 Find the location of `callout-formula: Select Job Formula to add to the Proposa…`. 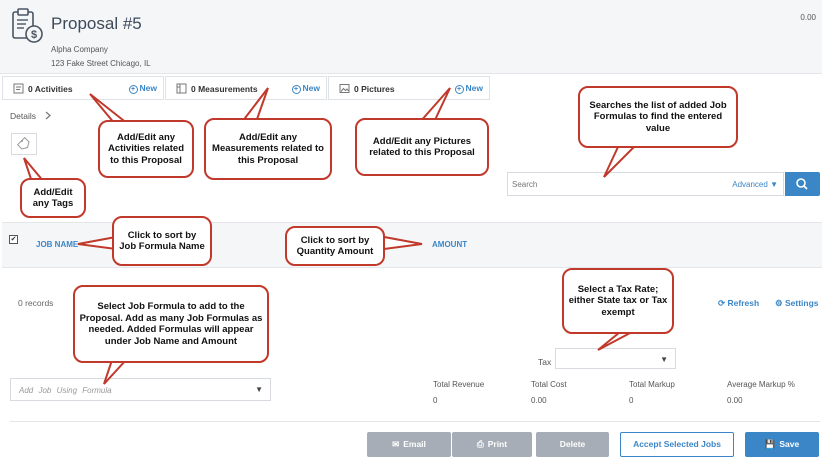

callout-formula: Select Job Formula to add to the Proposa… is located at coordinates (171, 324).